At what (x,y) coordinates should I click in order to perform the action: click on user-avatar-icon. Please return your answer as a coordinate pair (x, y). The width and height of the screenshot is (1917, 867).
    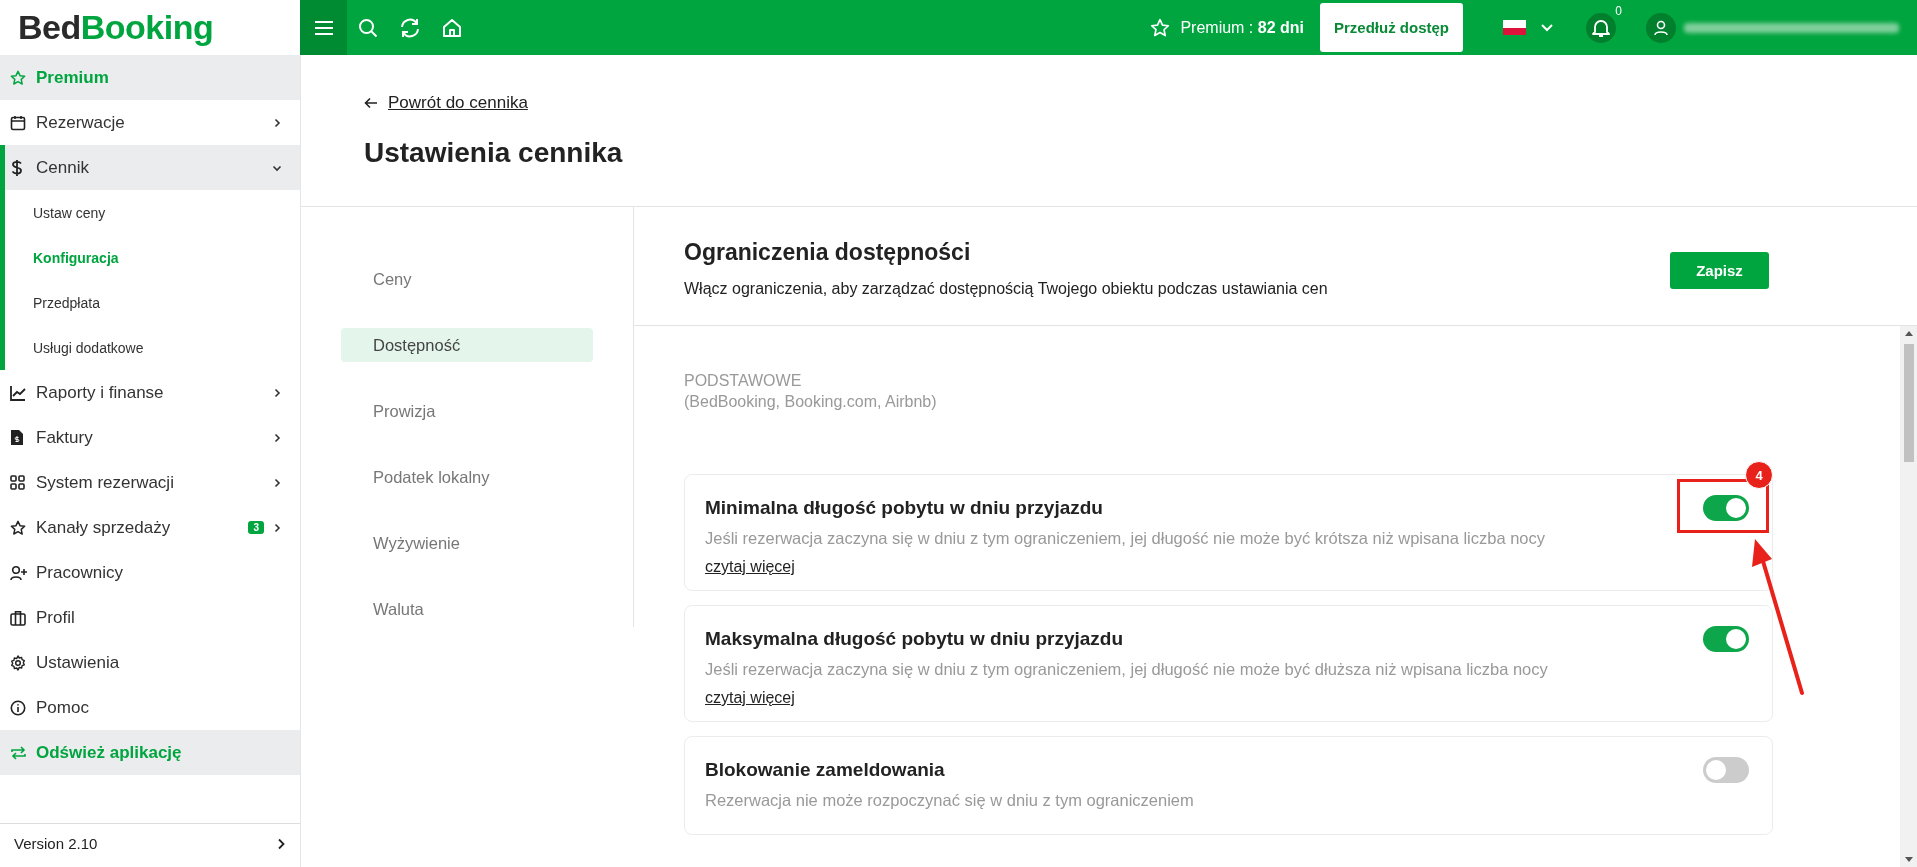
    Looking at the image, I should click on (1661, 27).